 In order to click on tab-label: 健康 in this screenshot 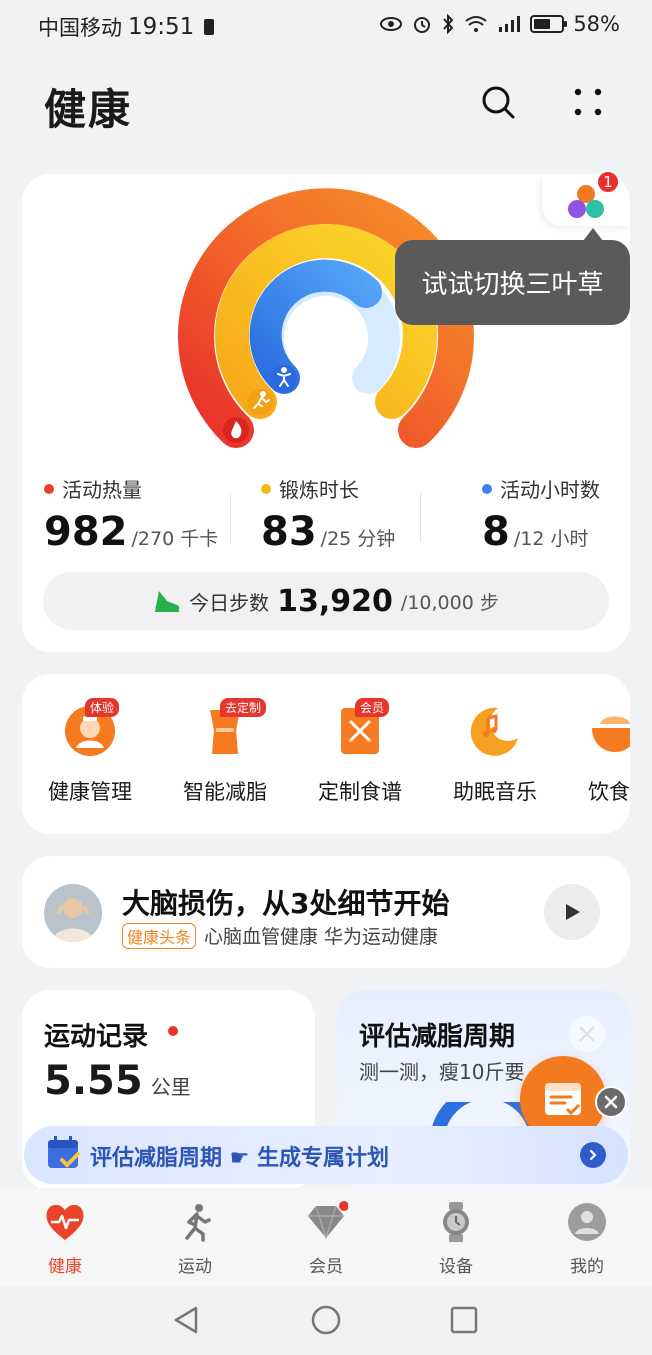, I will do `click(65, 1267)`.